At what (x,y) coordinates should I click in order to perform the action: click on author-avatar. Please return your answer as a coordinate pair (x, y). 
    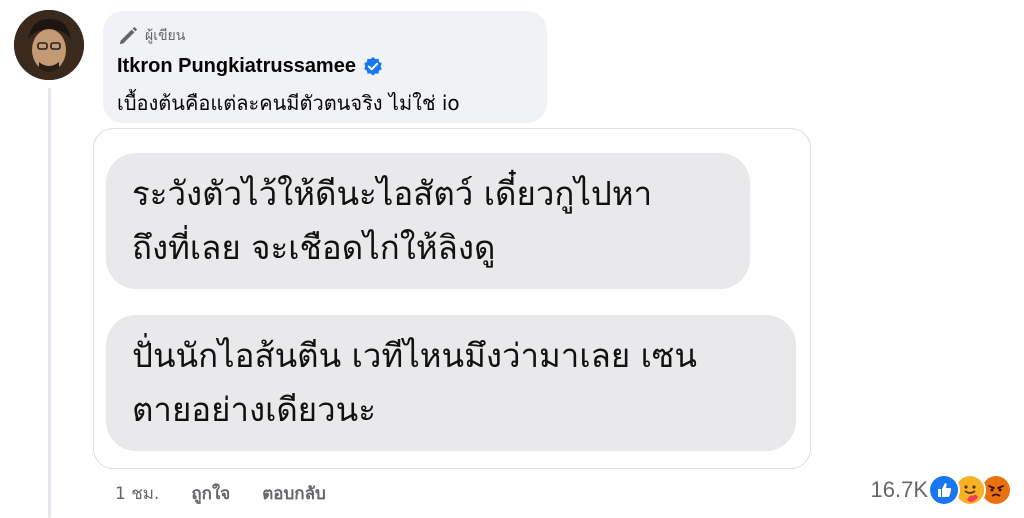
    Looking at the image, I should click on (49, 45).